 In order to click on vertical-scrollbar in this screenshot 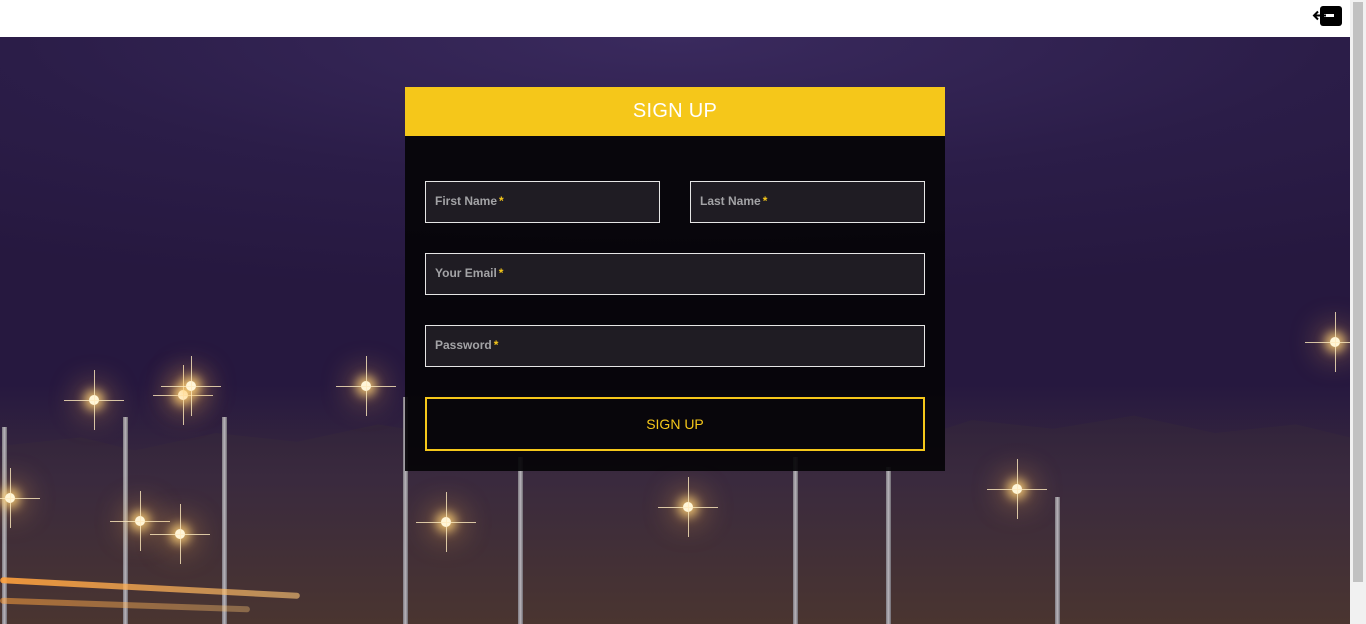, I will do `click(1358, 312)`.